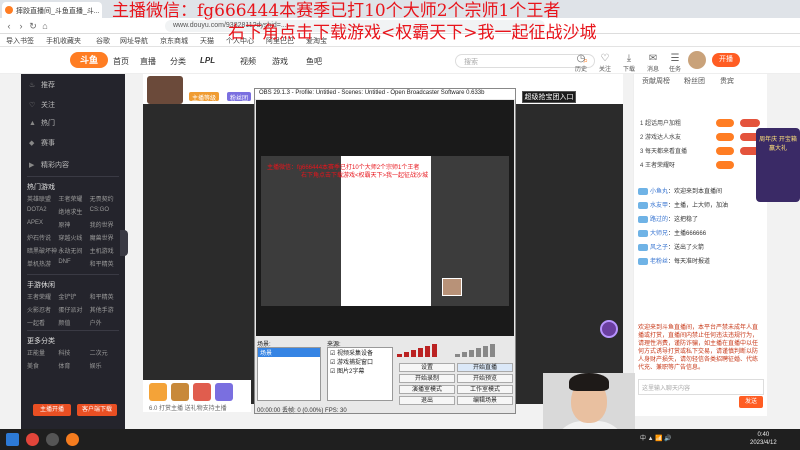 This screenshot has height=450, width=800. Describe the element at coordinates (207, 60) in the screenshot. I see `nav-lpl: LPL` at that location.